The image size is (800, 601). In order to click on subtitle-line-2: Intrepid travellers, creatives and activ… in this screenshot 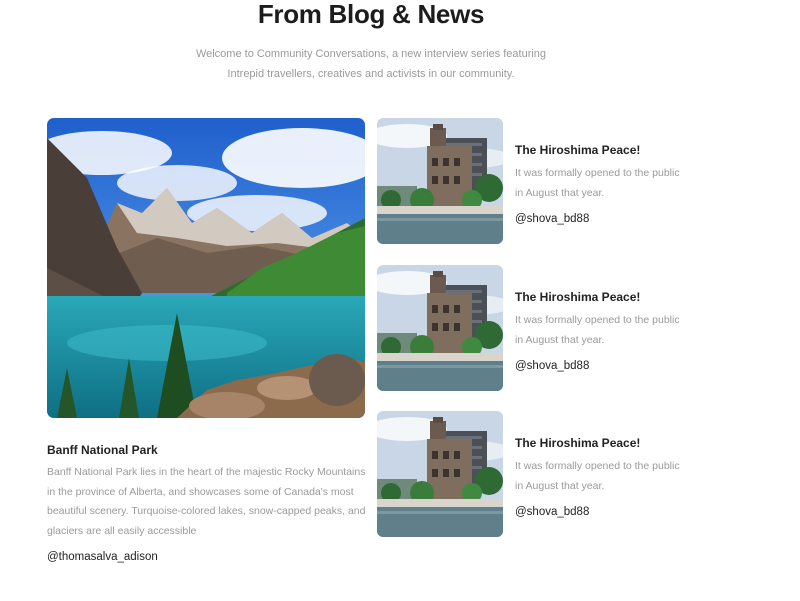, I will do `click(371, 74)`.